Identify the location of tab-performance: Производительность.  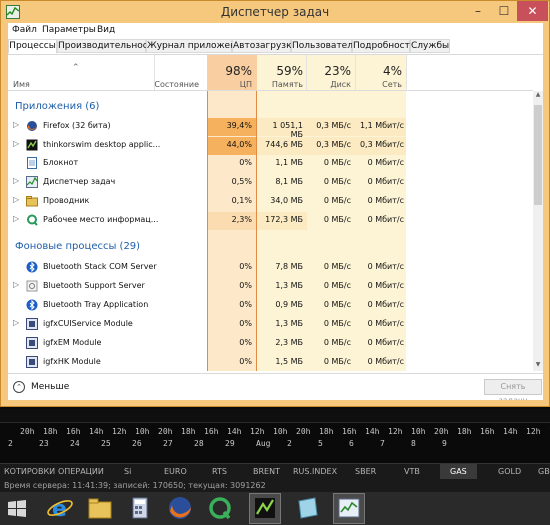
(107, 46).